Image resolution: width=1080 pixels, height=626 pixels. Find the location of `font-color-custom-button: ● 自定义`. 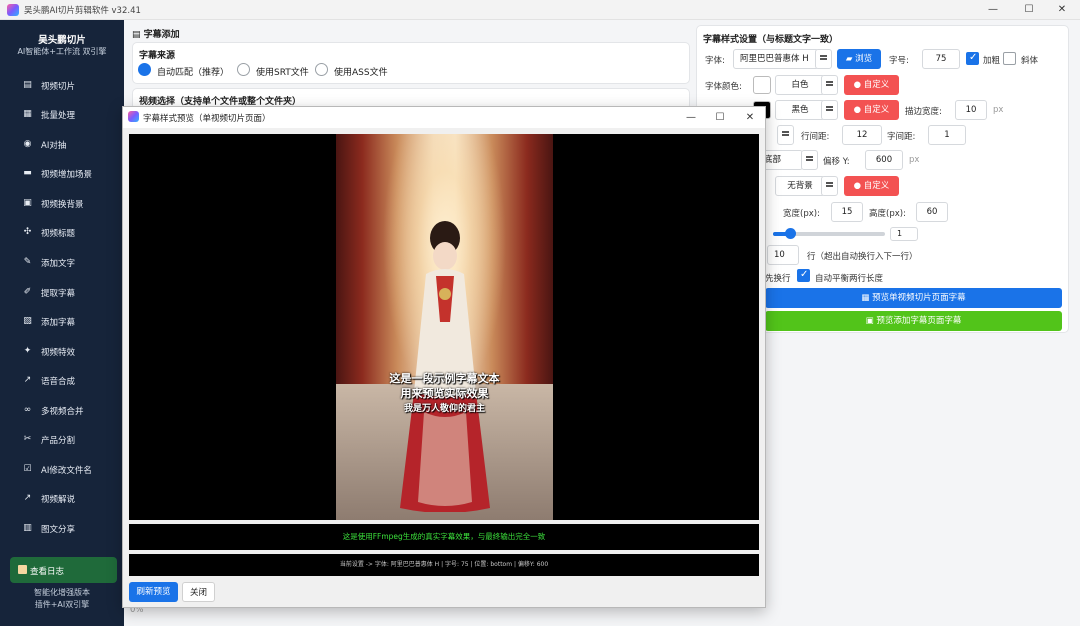

font-color-custom-button: ● 自定义 is located at coordinates (871, 85).